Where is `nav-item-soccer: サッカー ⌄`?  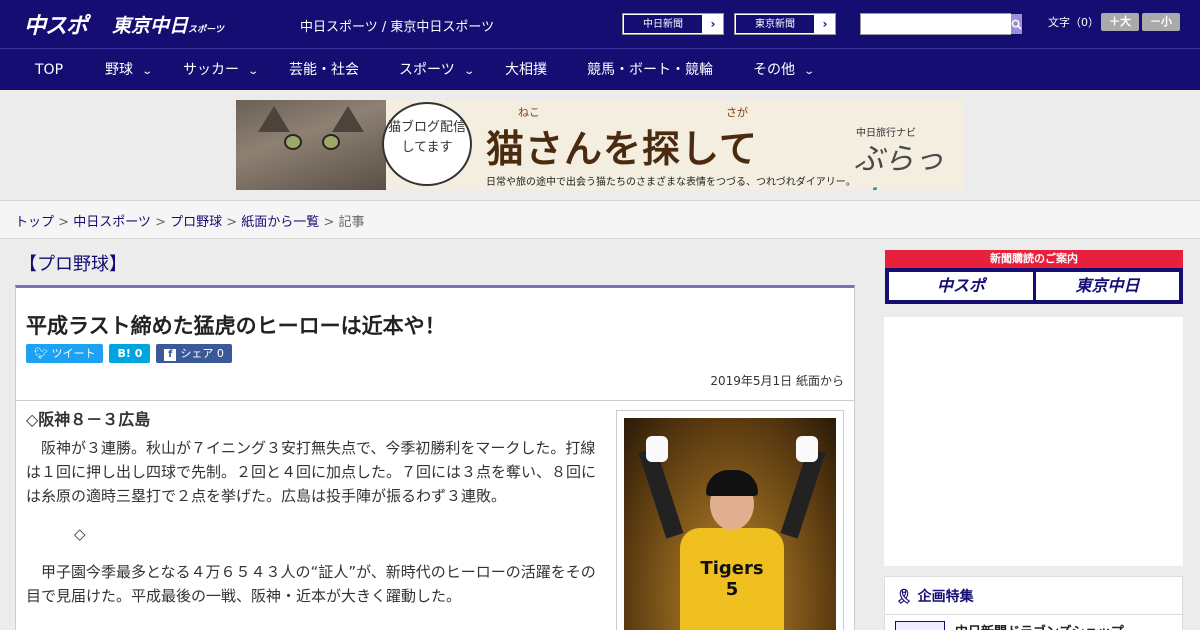
nav-item-soccer: サッカー ⌄ is located at coordinates (221, 70).